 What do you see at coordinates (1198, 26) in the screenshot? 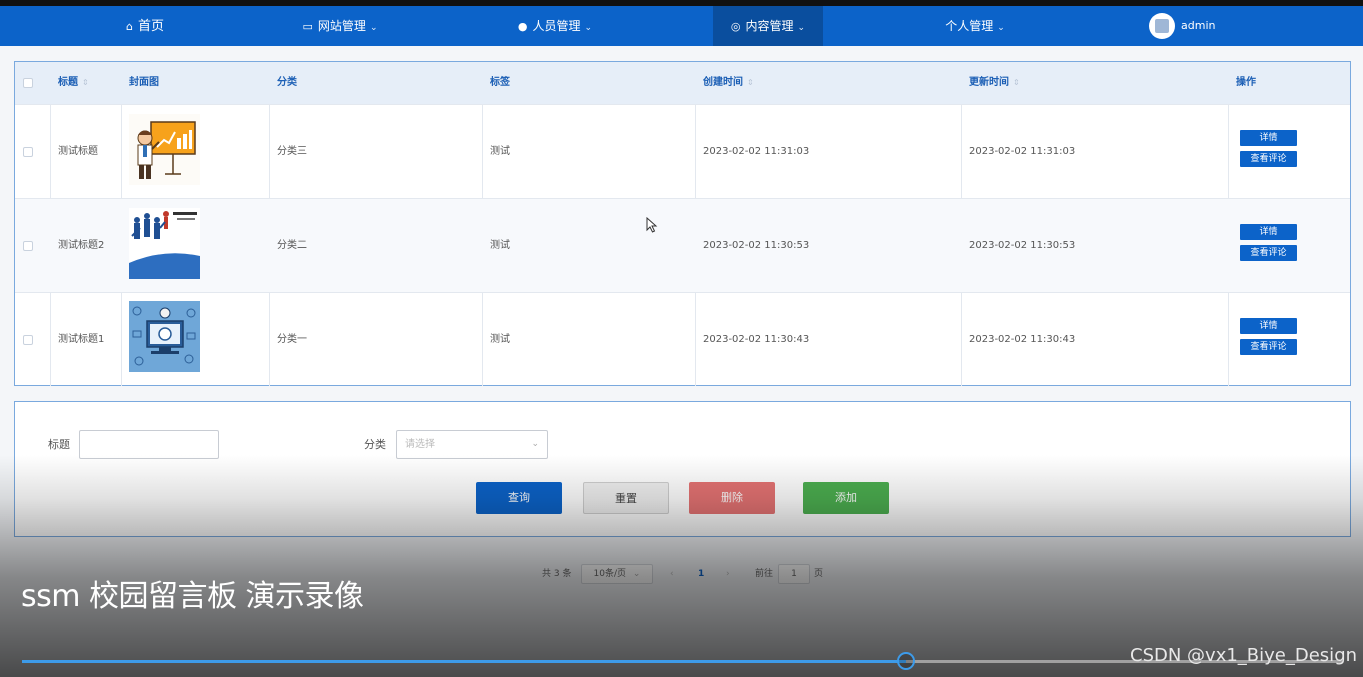
I see `username: admin` at bounding box center [1198, 26].